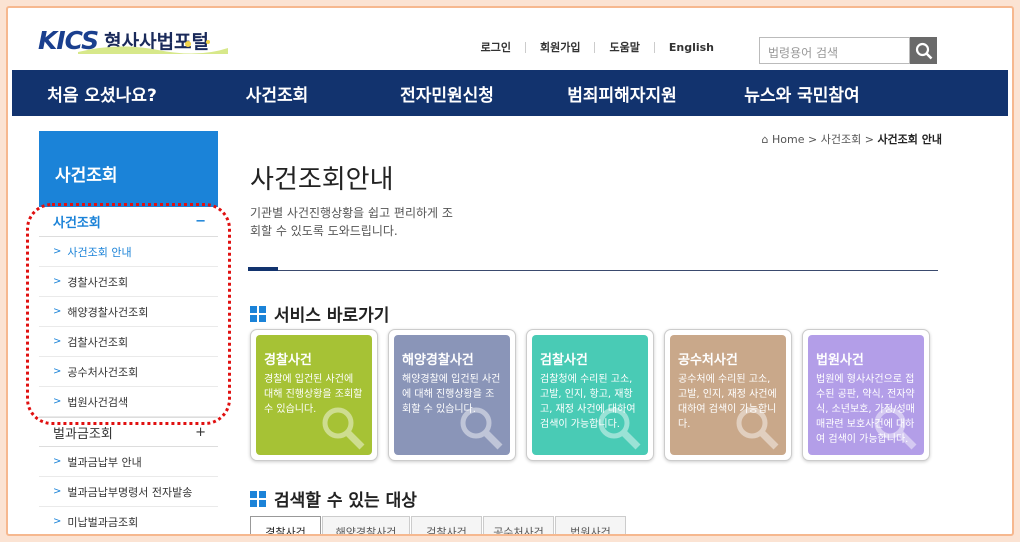 The image size is (1020, 542). Describe the element at coordinates (834, 50) in the screenshot. I see `term-search-input: 법령용어 검색` at that location.